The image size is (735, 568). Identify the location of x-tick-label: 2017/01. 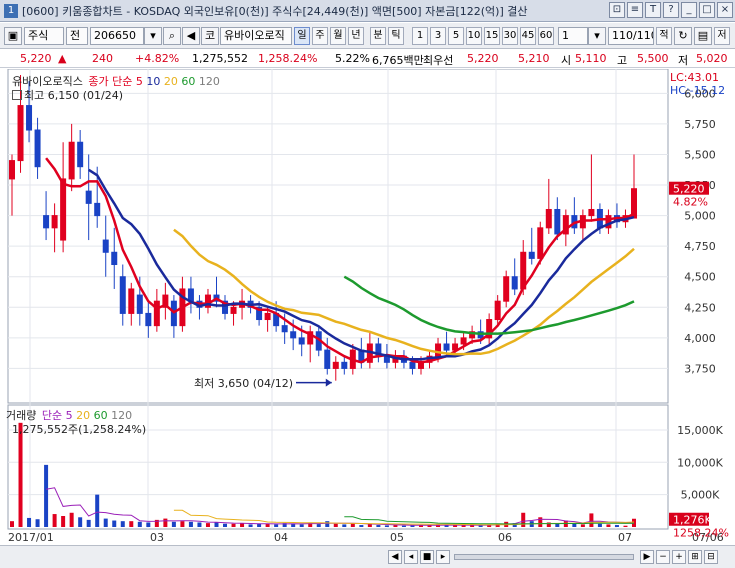
(31, 537).